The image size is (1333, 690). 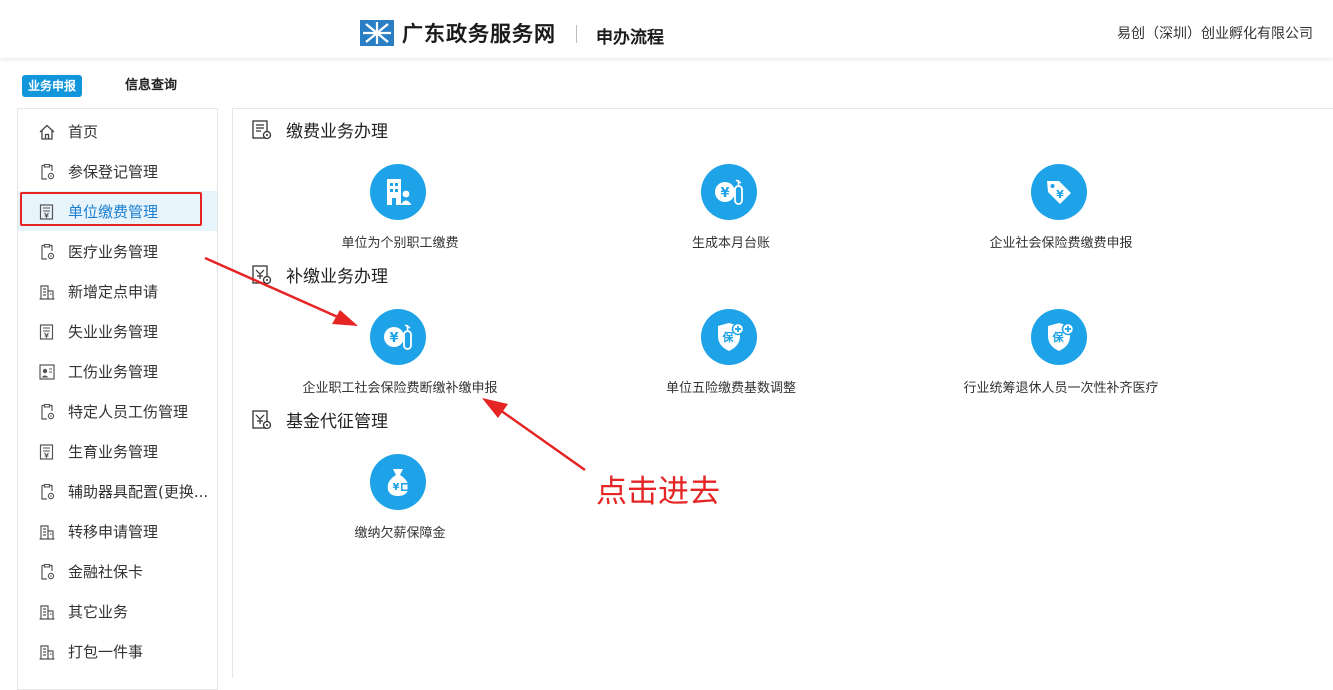 I want to click on page-subtitle: 申办流程, so click(x=630, y=38).